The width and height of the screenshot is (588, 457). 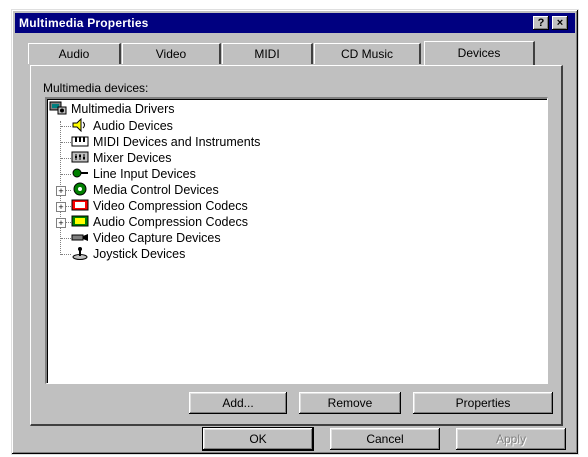 I want to click on line-input-icon, so click(x=80, y=173).